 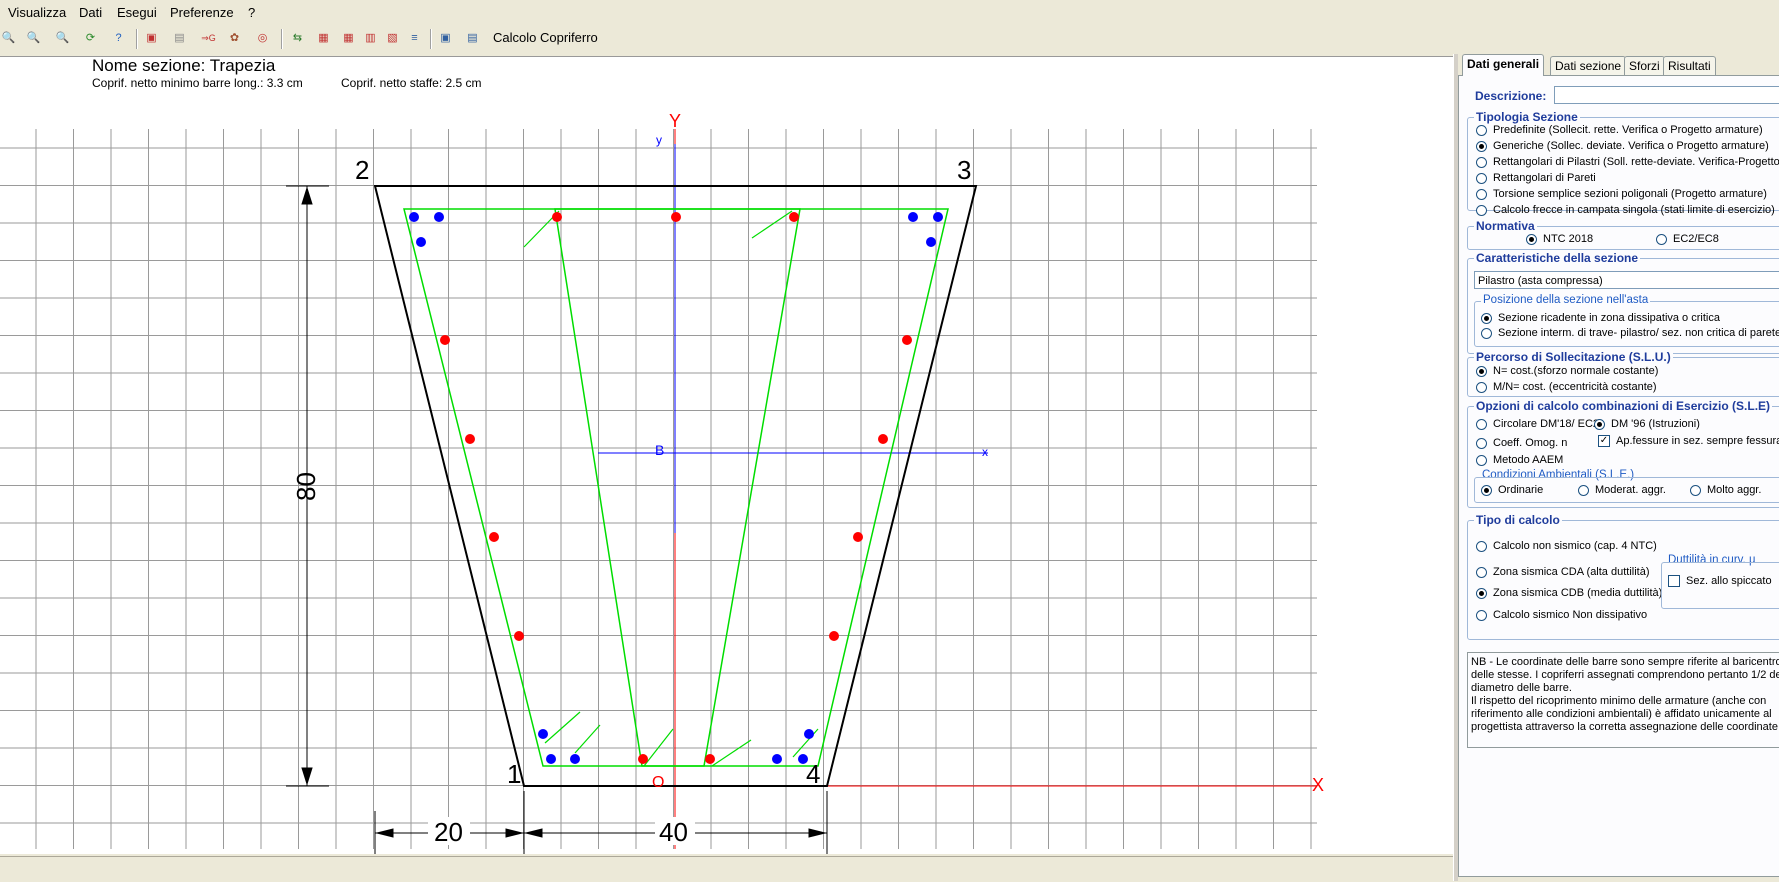 What do you see at coordinates (37, 12) in the screenshot?
I see `menu-visualizza: Visualizza` at bounding box center [37, 12].